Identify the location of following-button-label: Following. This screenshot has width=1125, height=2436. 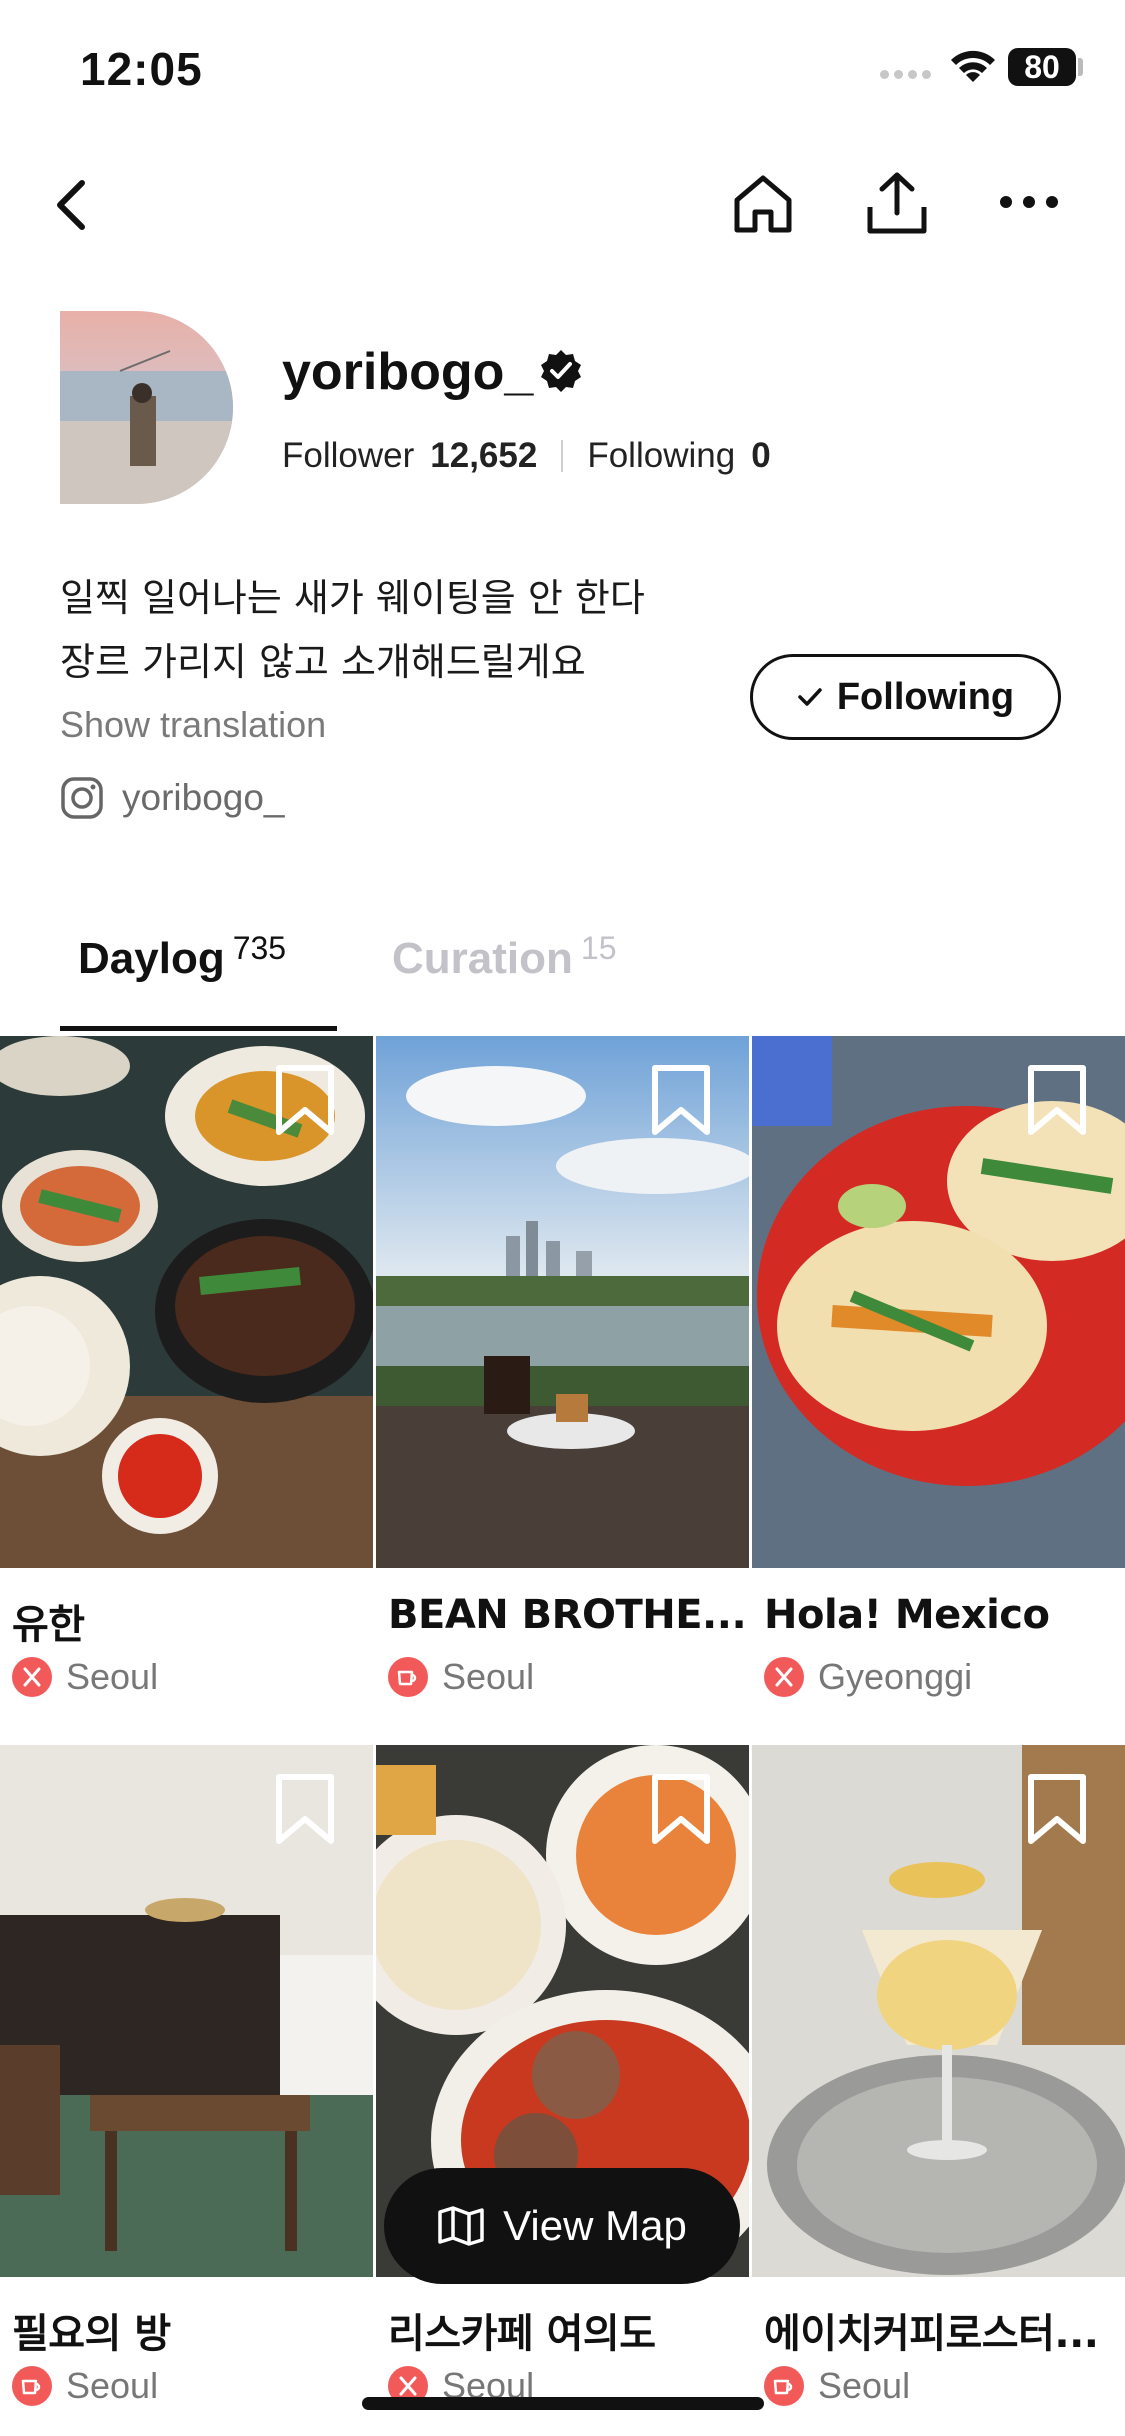
(925, 696).